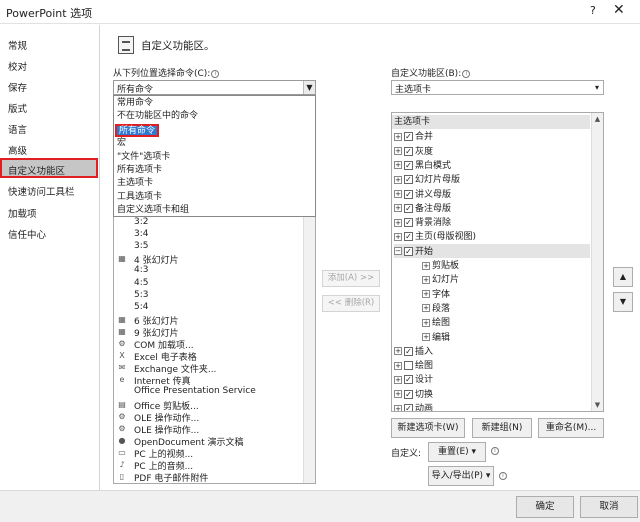  Describe the element at coordinates (398, 251) in the screenshot. I see `collapse-icon: −` at that location.